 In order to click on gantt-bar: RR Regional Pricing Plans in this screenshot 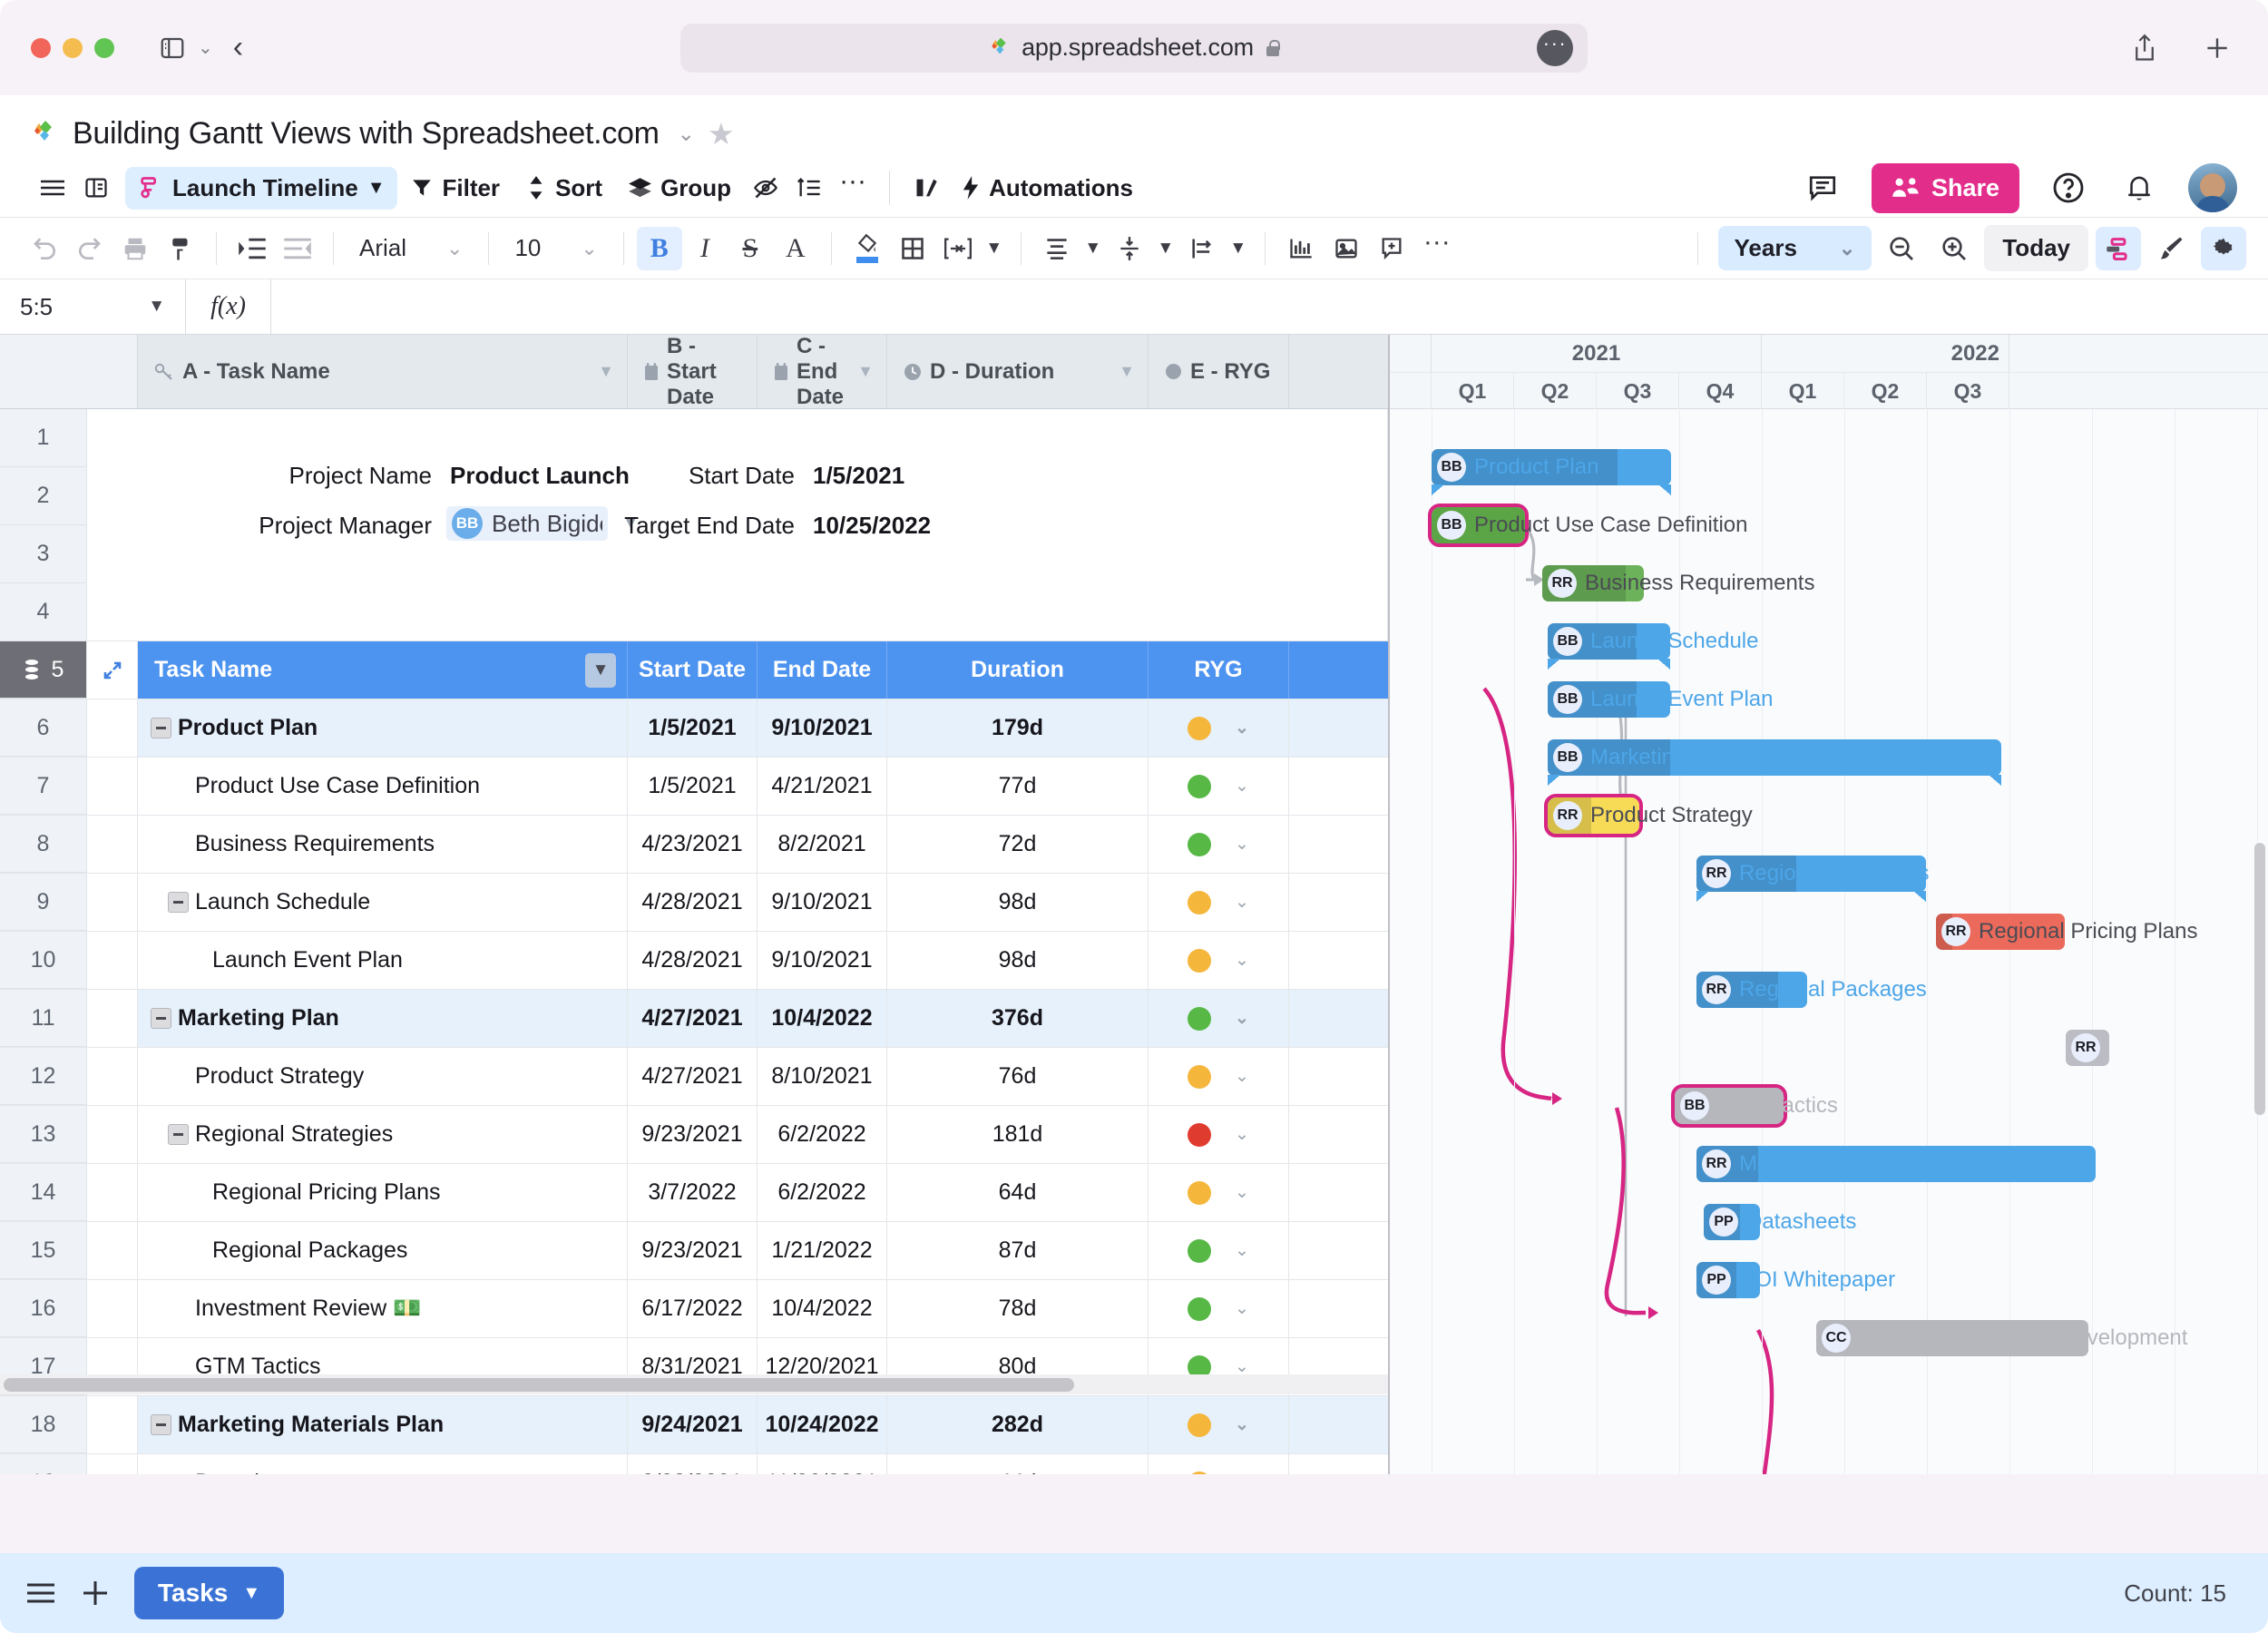, I will do `click(2066, 932)`.